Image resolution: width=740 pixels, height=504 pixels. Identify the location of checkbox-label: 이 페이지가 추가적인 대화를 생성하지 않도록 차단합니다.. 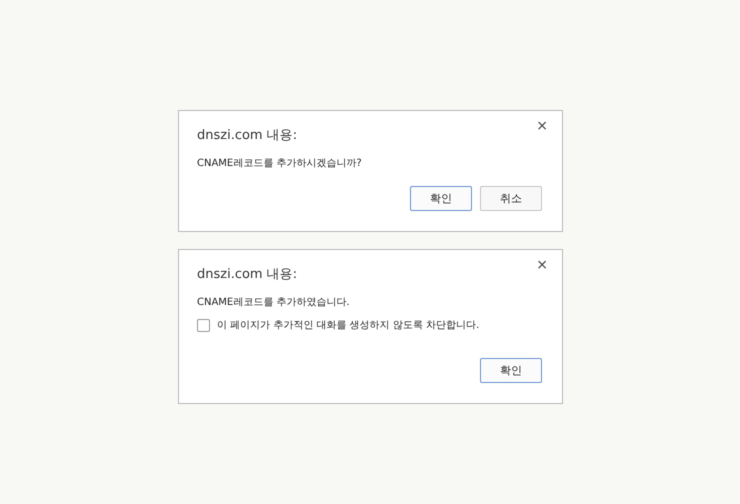
(348, 325).